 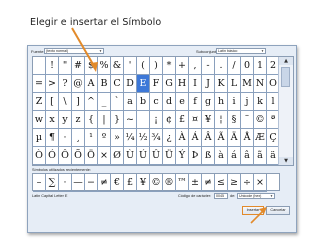 What do you see at coordinates (130, 183) in the screenshot?
I see `recent-symbol-cell: £` at bounding box center [130, 183].